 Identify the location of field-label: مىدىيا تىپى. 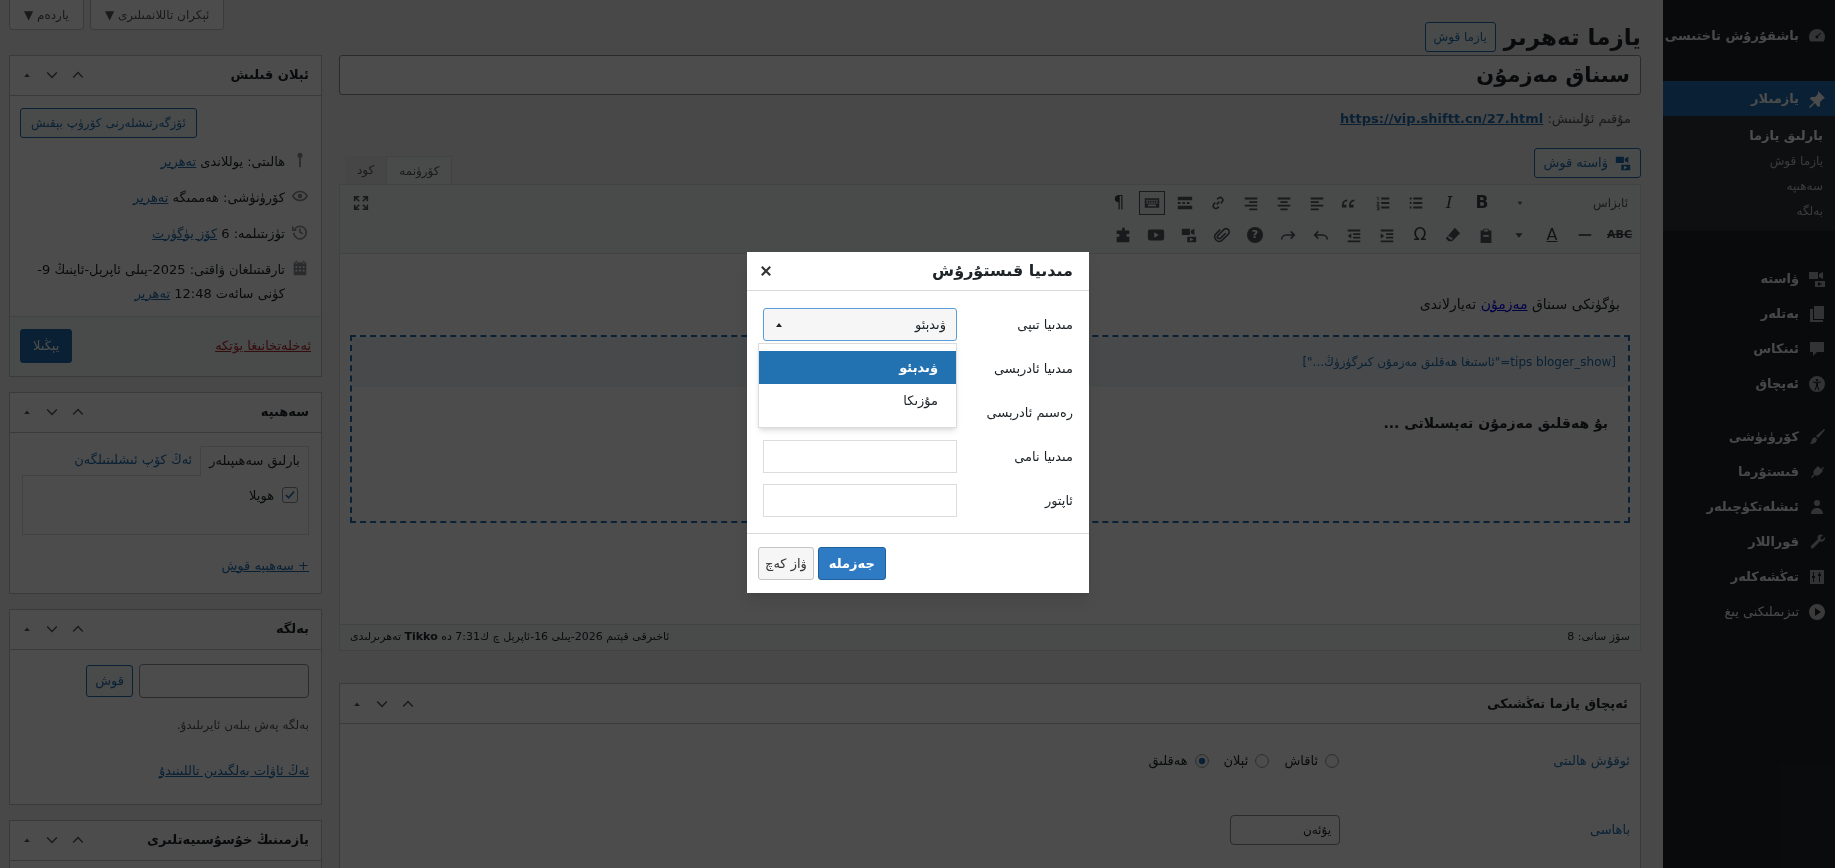
(1044, 324).